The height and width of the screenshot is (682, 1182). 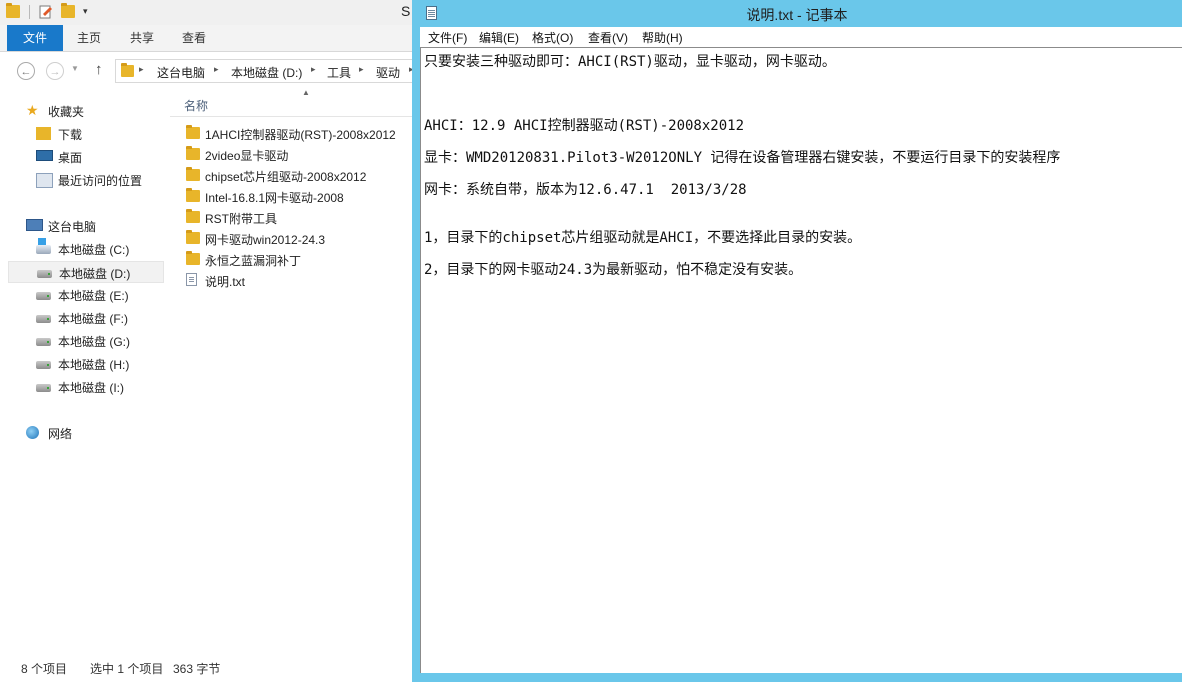 I want to click on text-line: AHCI：12.9 AHCI控制器驱动(RST)-2008x2012, so click(x=584, y=126).